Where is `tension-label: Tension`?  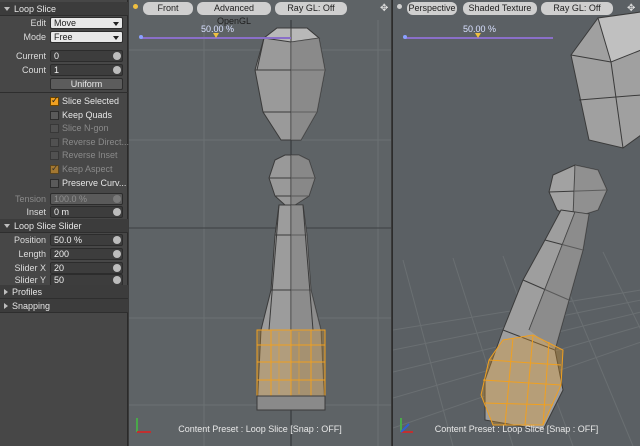
tension-label: Tension is located at coordinates (30, 199).